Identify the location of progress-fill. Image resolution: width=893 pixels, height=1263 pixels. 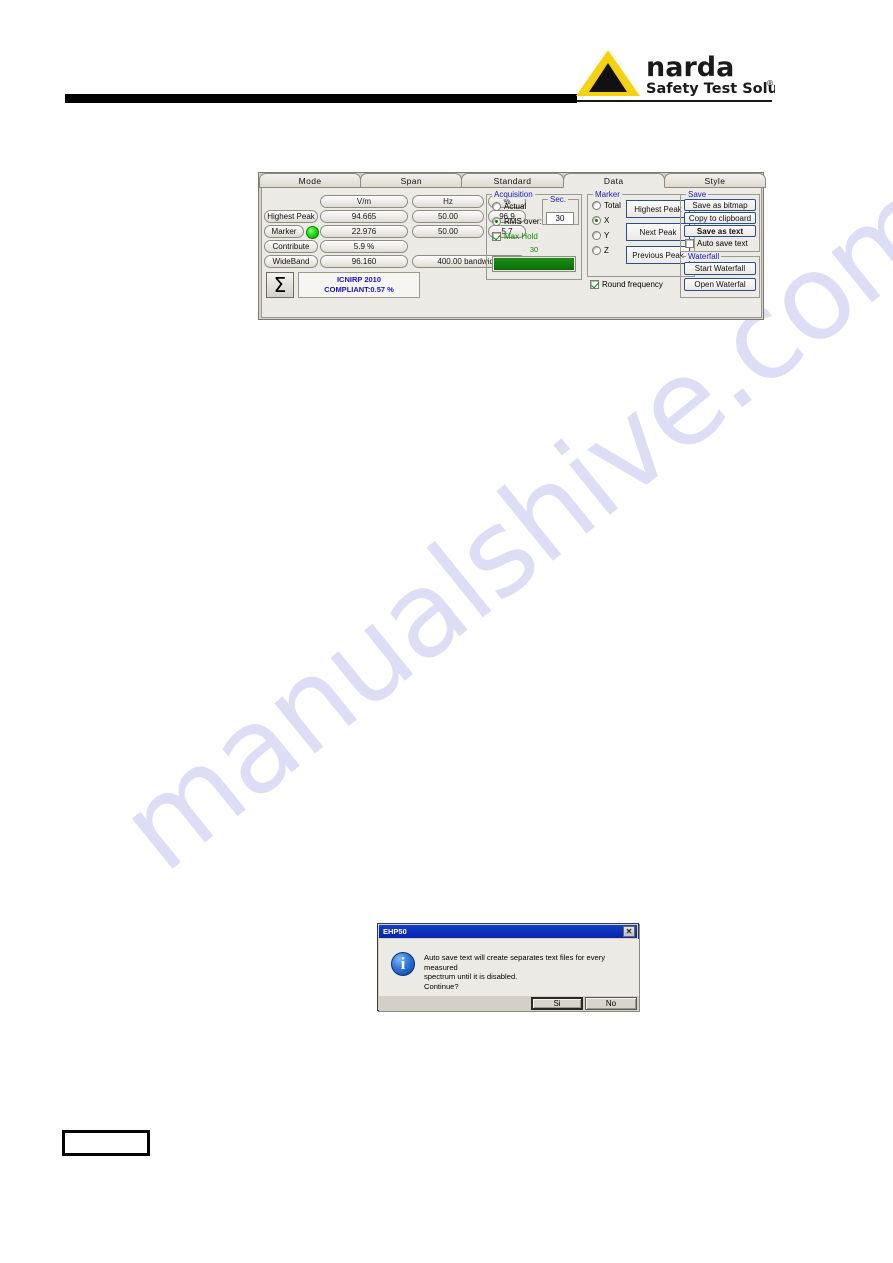
(534, 264).